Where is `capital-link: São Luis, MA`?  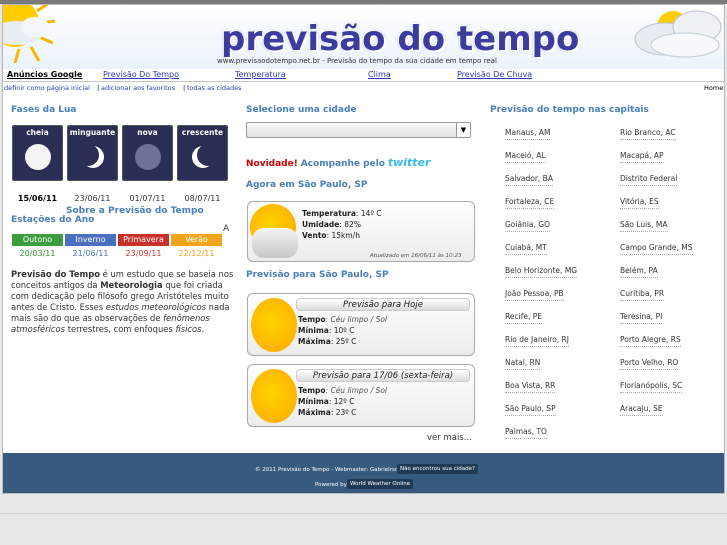
capital-link: São Luis, MA is located at coordinates (644, 226).